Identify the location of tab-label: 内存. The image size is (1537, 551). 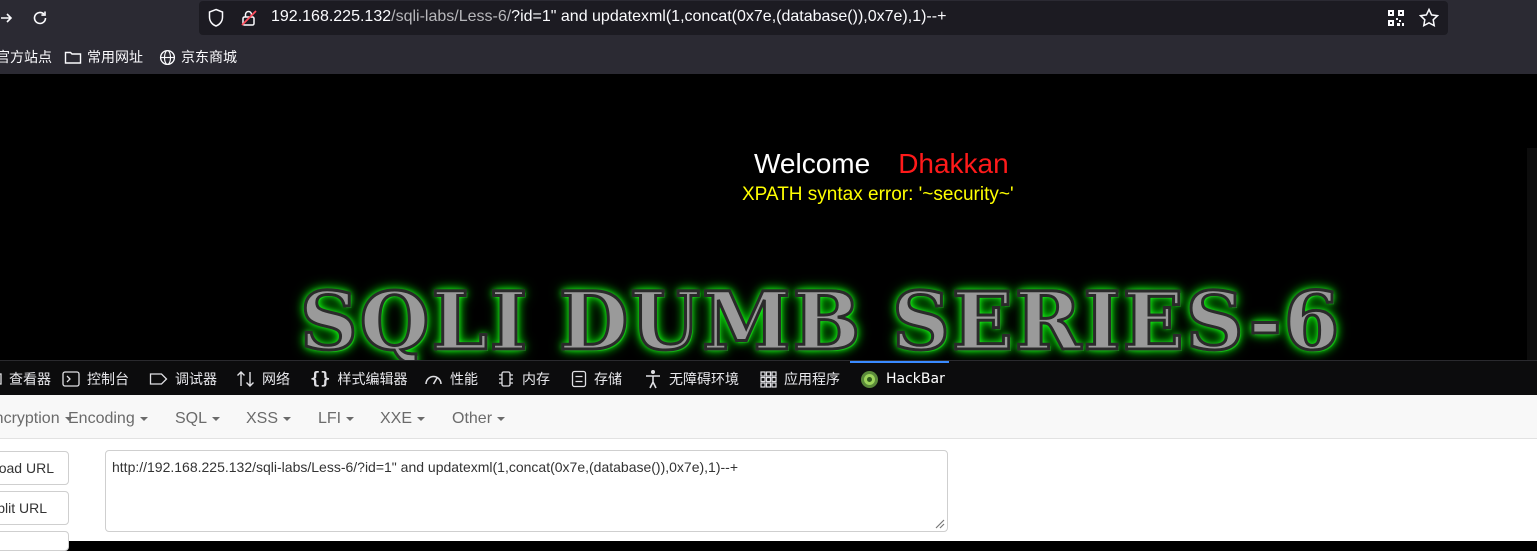
(536, 380).